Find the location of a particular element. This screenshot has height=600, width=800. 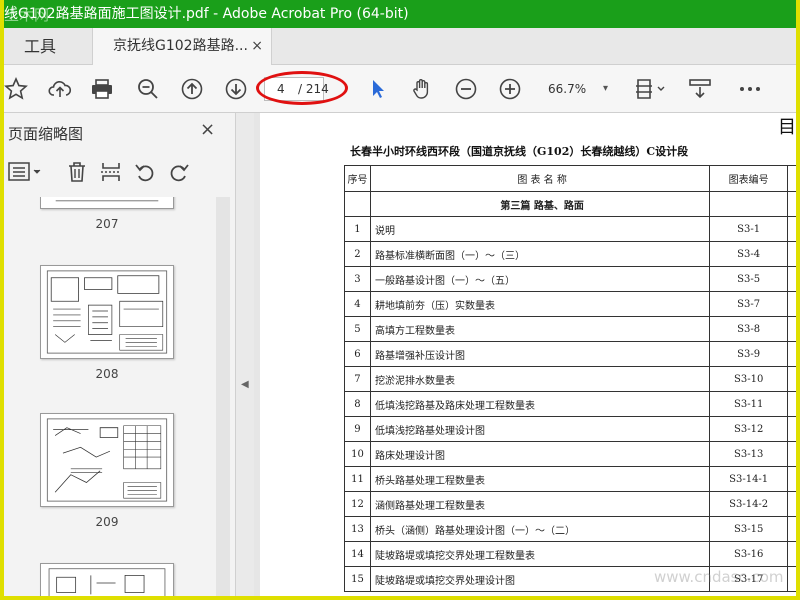

cloud-upload-icon is located at coordinates (60, 89).